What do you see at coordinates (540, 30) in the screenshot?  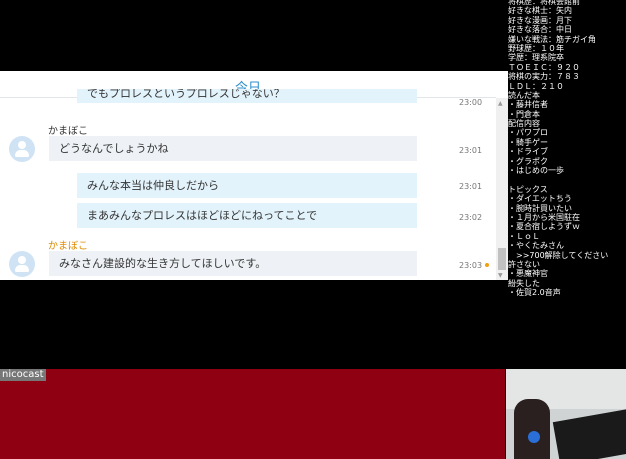 I see `overlay-line: 好きな落合：中日` at bounding box center [540, 30].